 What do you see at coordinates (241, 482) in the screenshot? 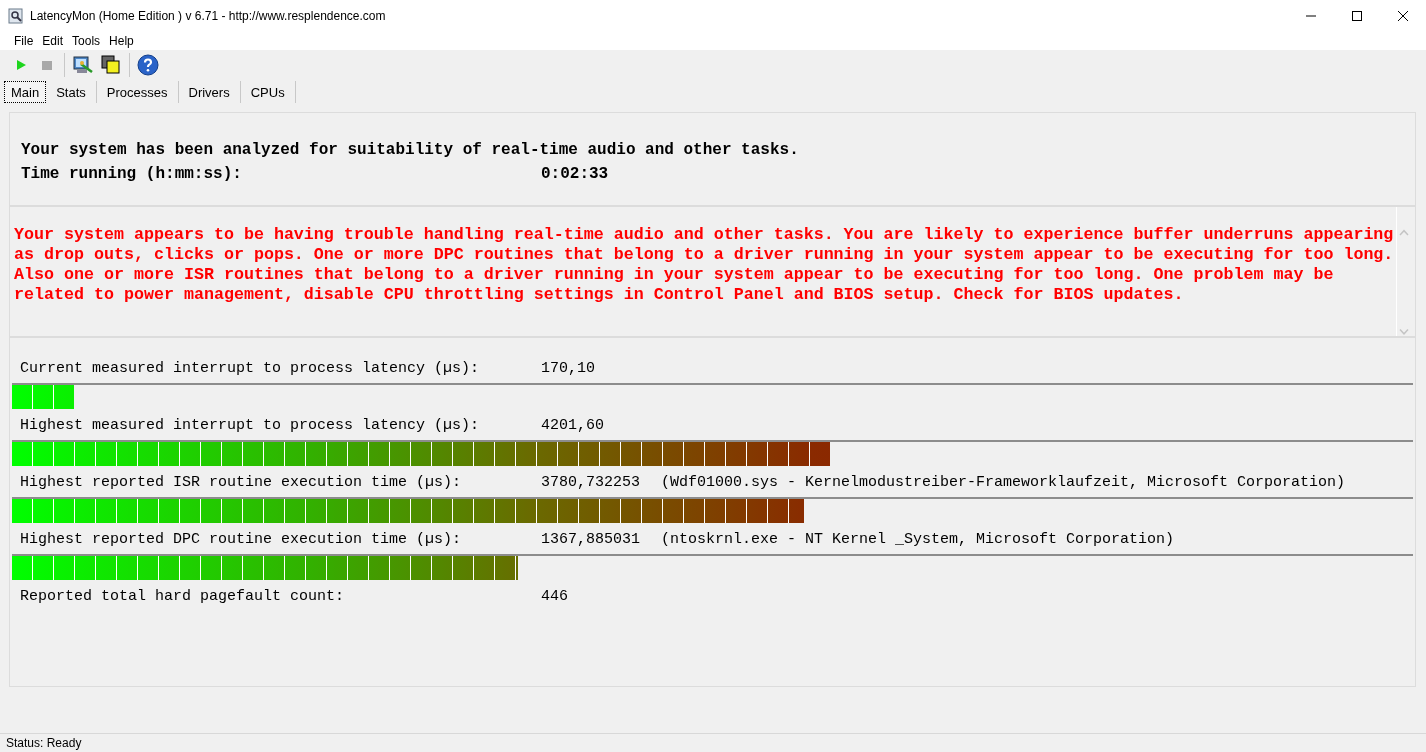
I see `metric-label: Highest reported ISR routine execution time (µs):` at bounding box center [241, 482].